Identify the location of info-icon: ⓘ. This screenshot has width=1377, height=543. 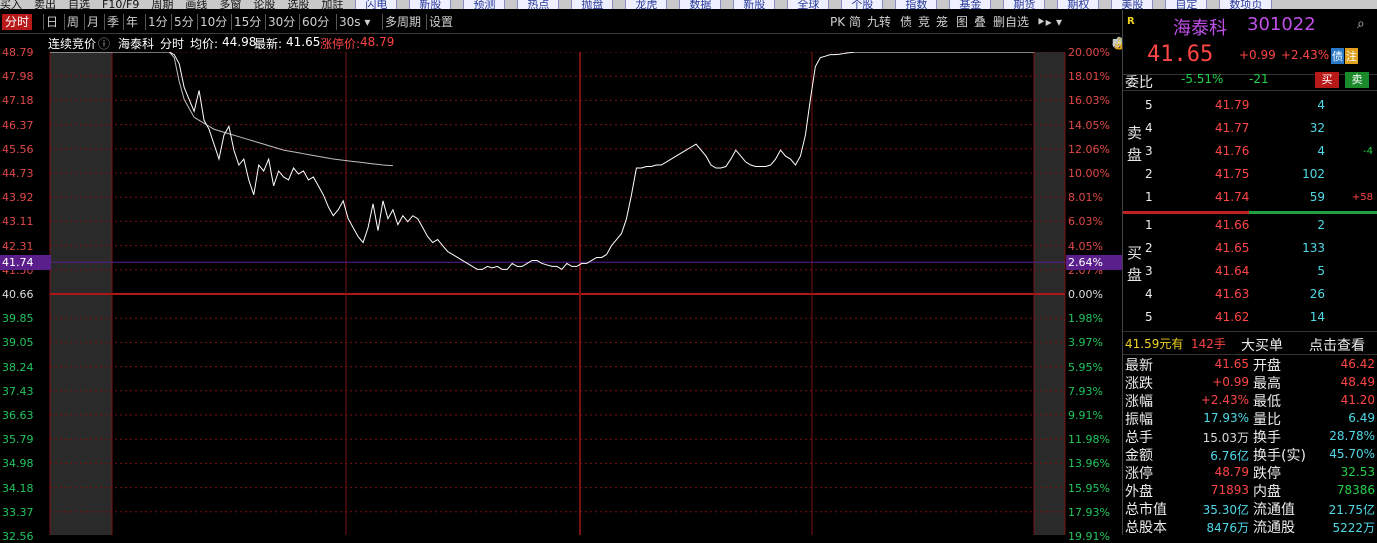
(104, 43).